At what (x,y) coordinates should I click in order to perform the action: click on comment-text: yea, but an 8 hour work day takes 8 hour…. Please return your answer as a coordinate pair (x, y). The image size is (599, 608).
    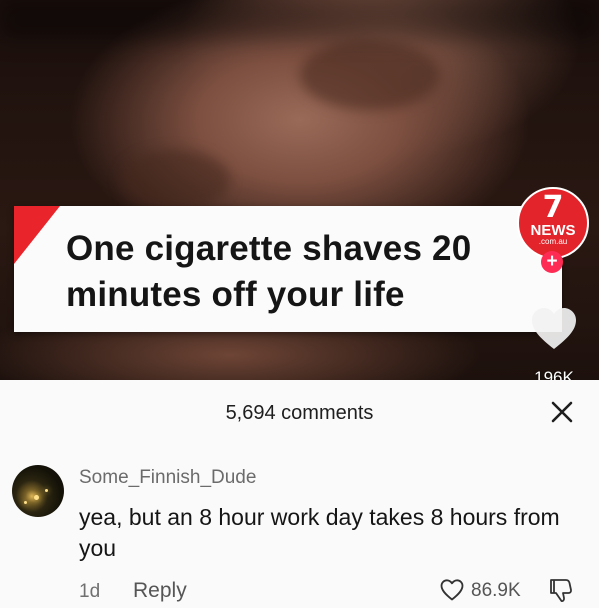
    Looking at the image, I should click on (319, 532).